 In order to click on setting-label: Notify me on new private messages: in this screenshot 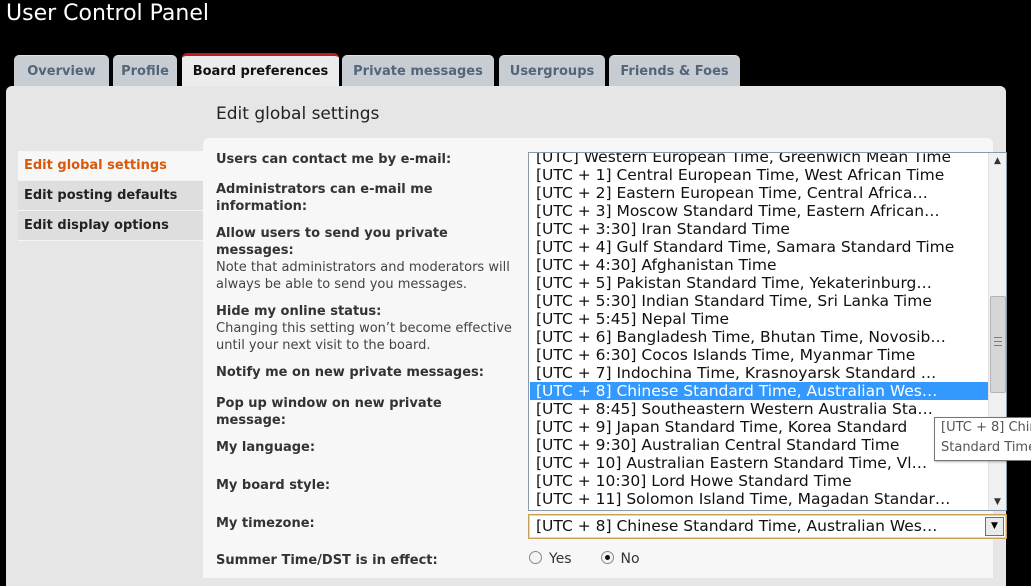, I will do `click(350, 372)`.